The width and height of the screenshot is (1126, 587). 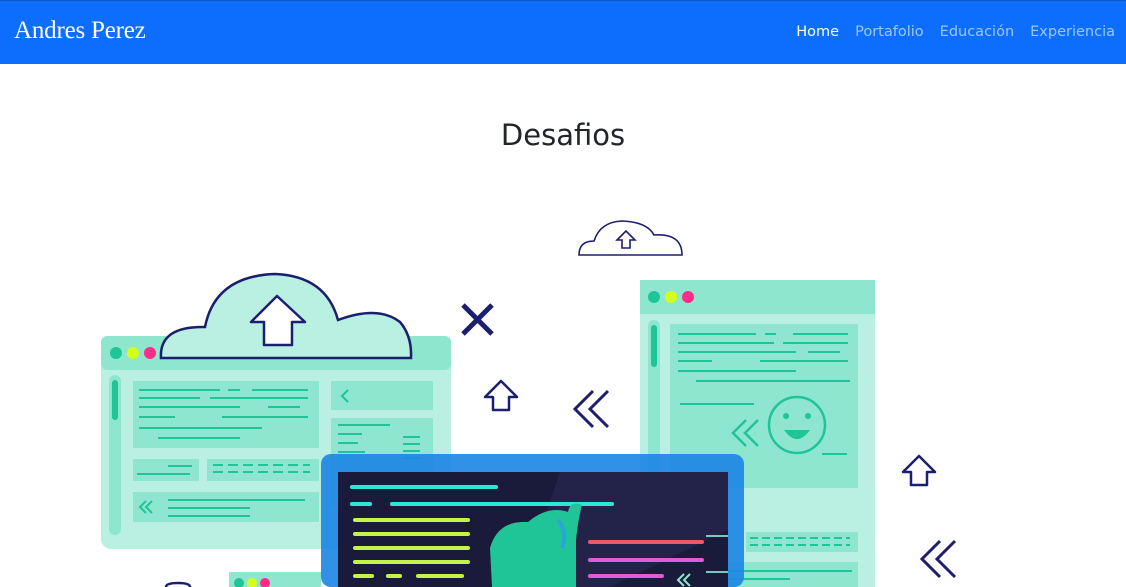 What do you see at coordinates (919, 470) in the screenshot?
I see `upload-arrow-icon-right` at bounding box center [919, 470].